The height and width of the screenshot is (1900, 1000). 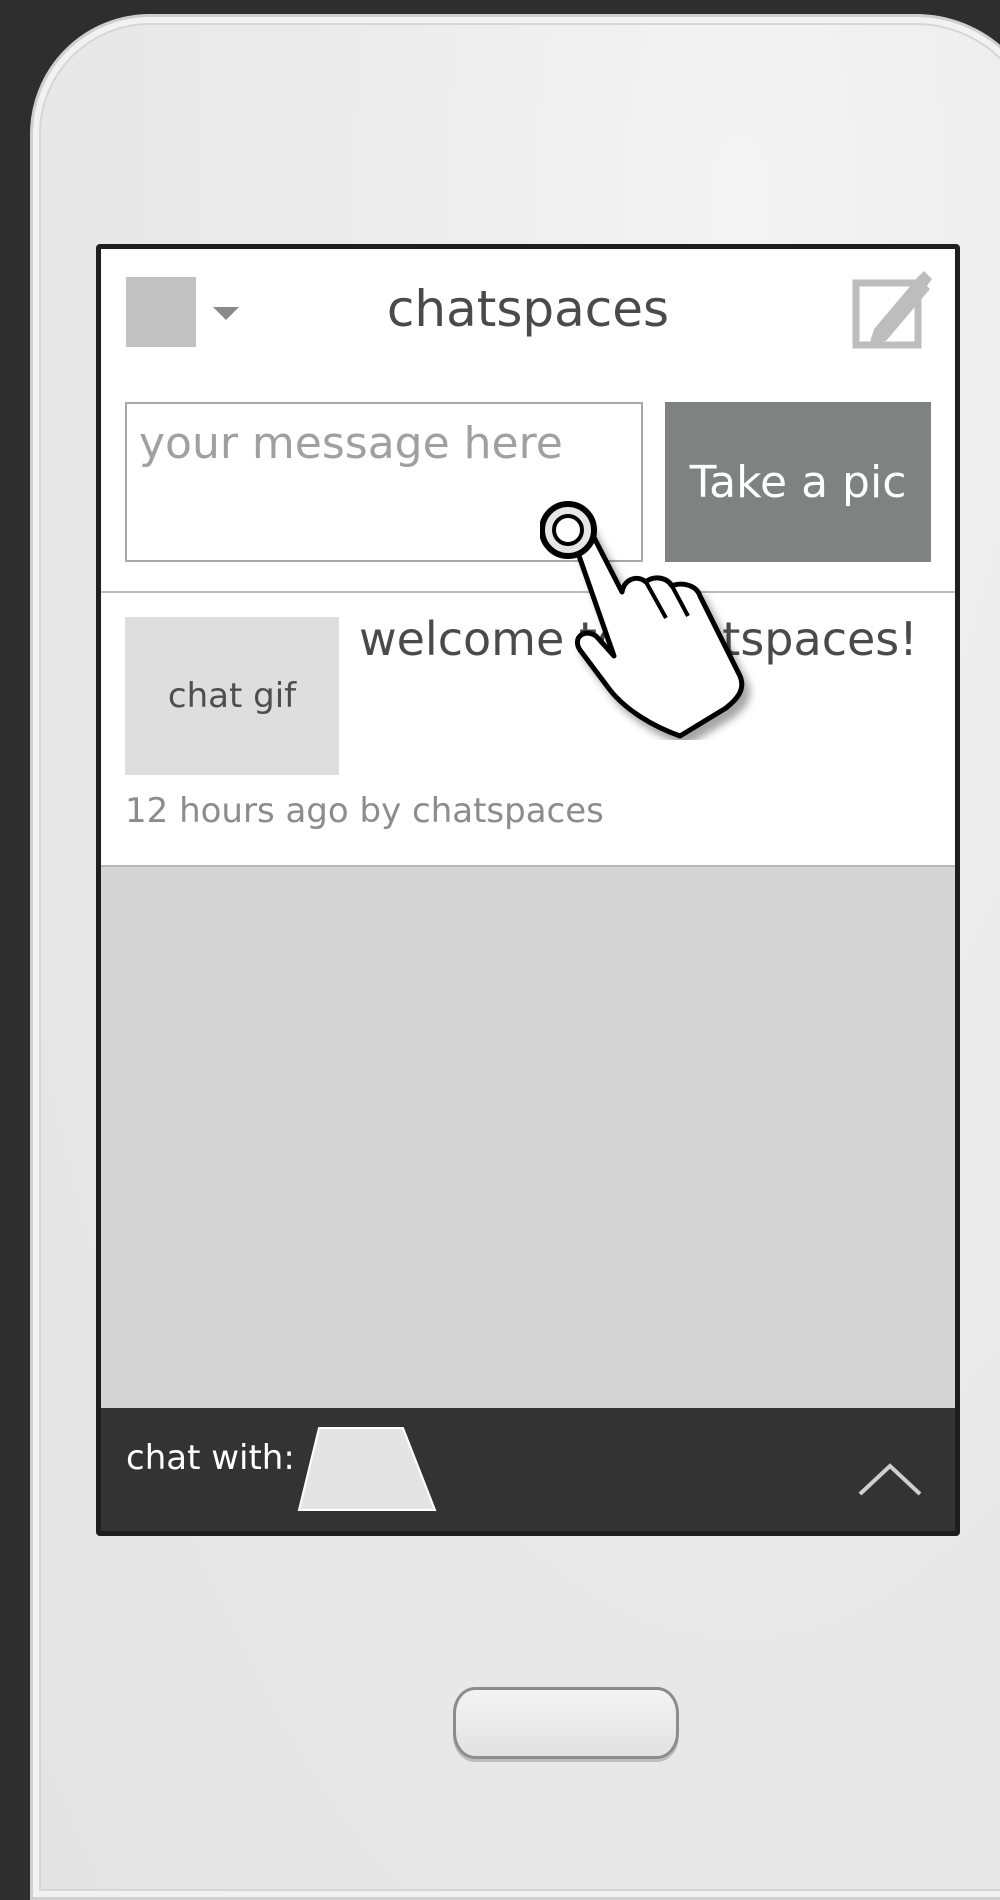 What do you see at coordinates (367, 1469) in the screenshot?
I see `chat-partner-avatar` at bounding box center [367, 1469].